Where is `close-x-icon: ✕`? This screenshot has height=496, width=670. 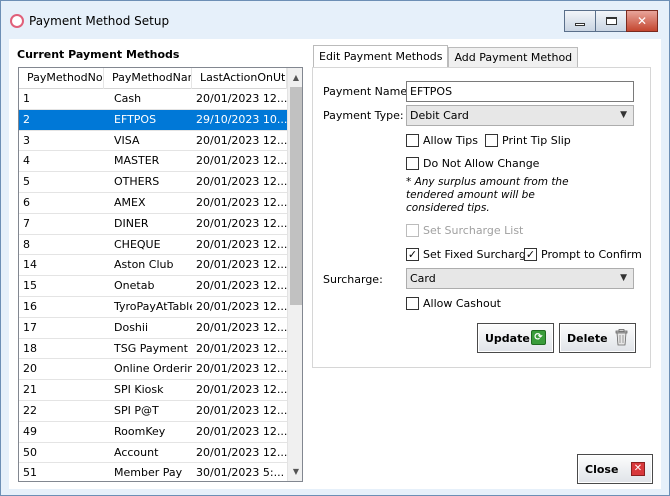
close-x-icon: ✕ is located at coordinates (638, 469).